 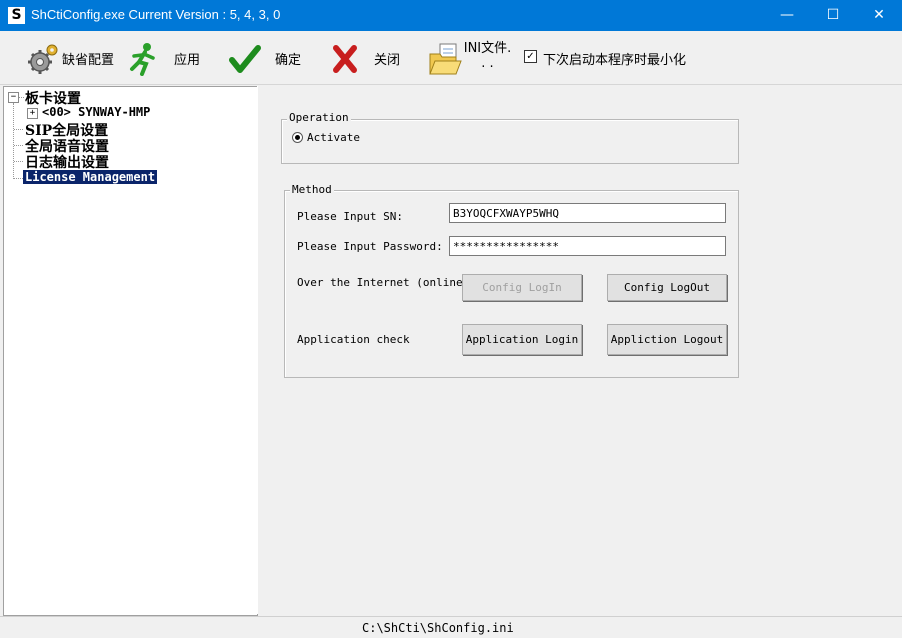 I want to click on minimize-on-start-label: 下次启动本程序时最小化, so click(x=615, y=60).